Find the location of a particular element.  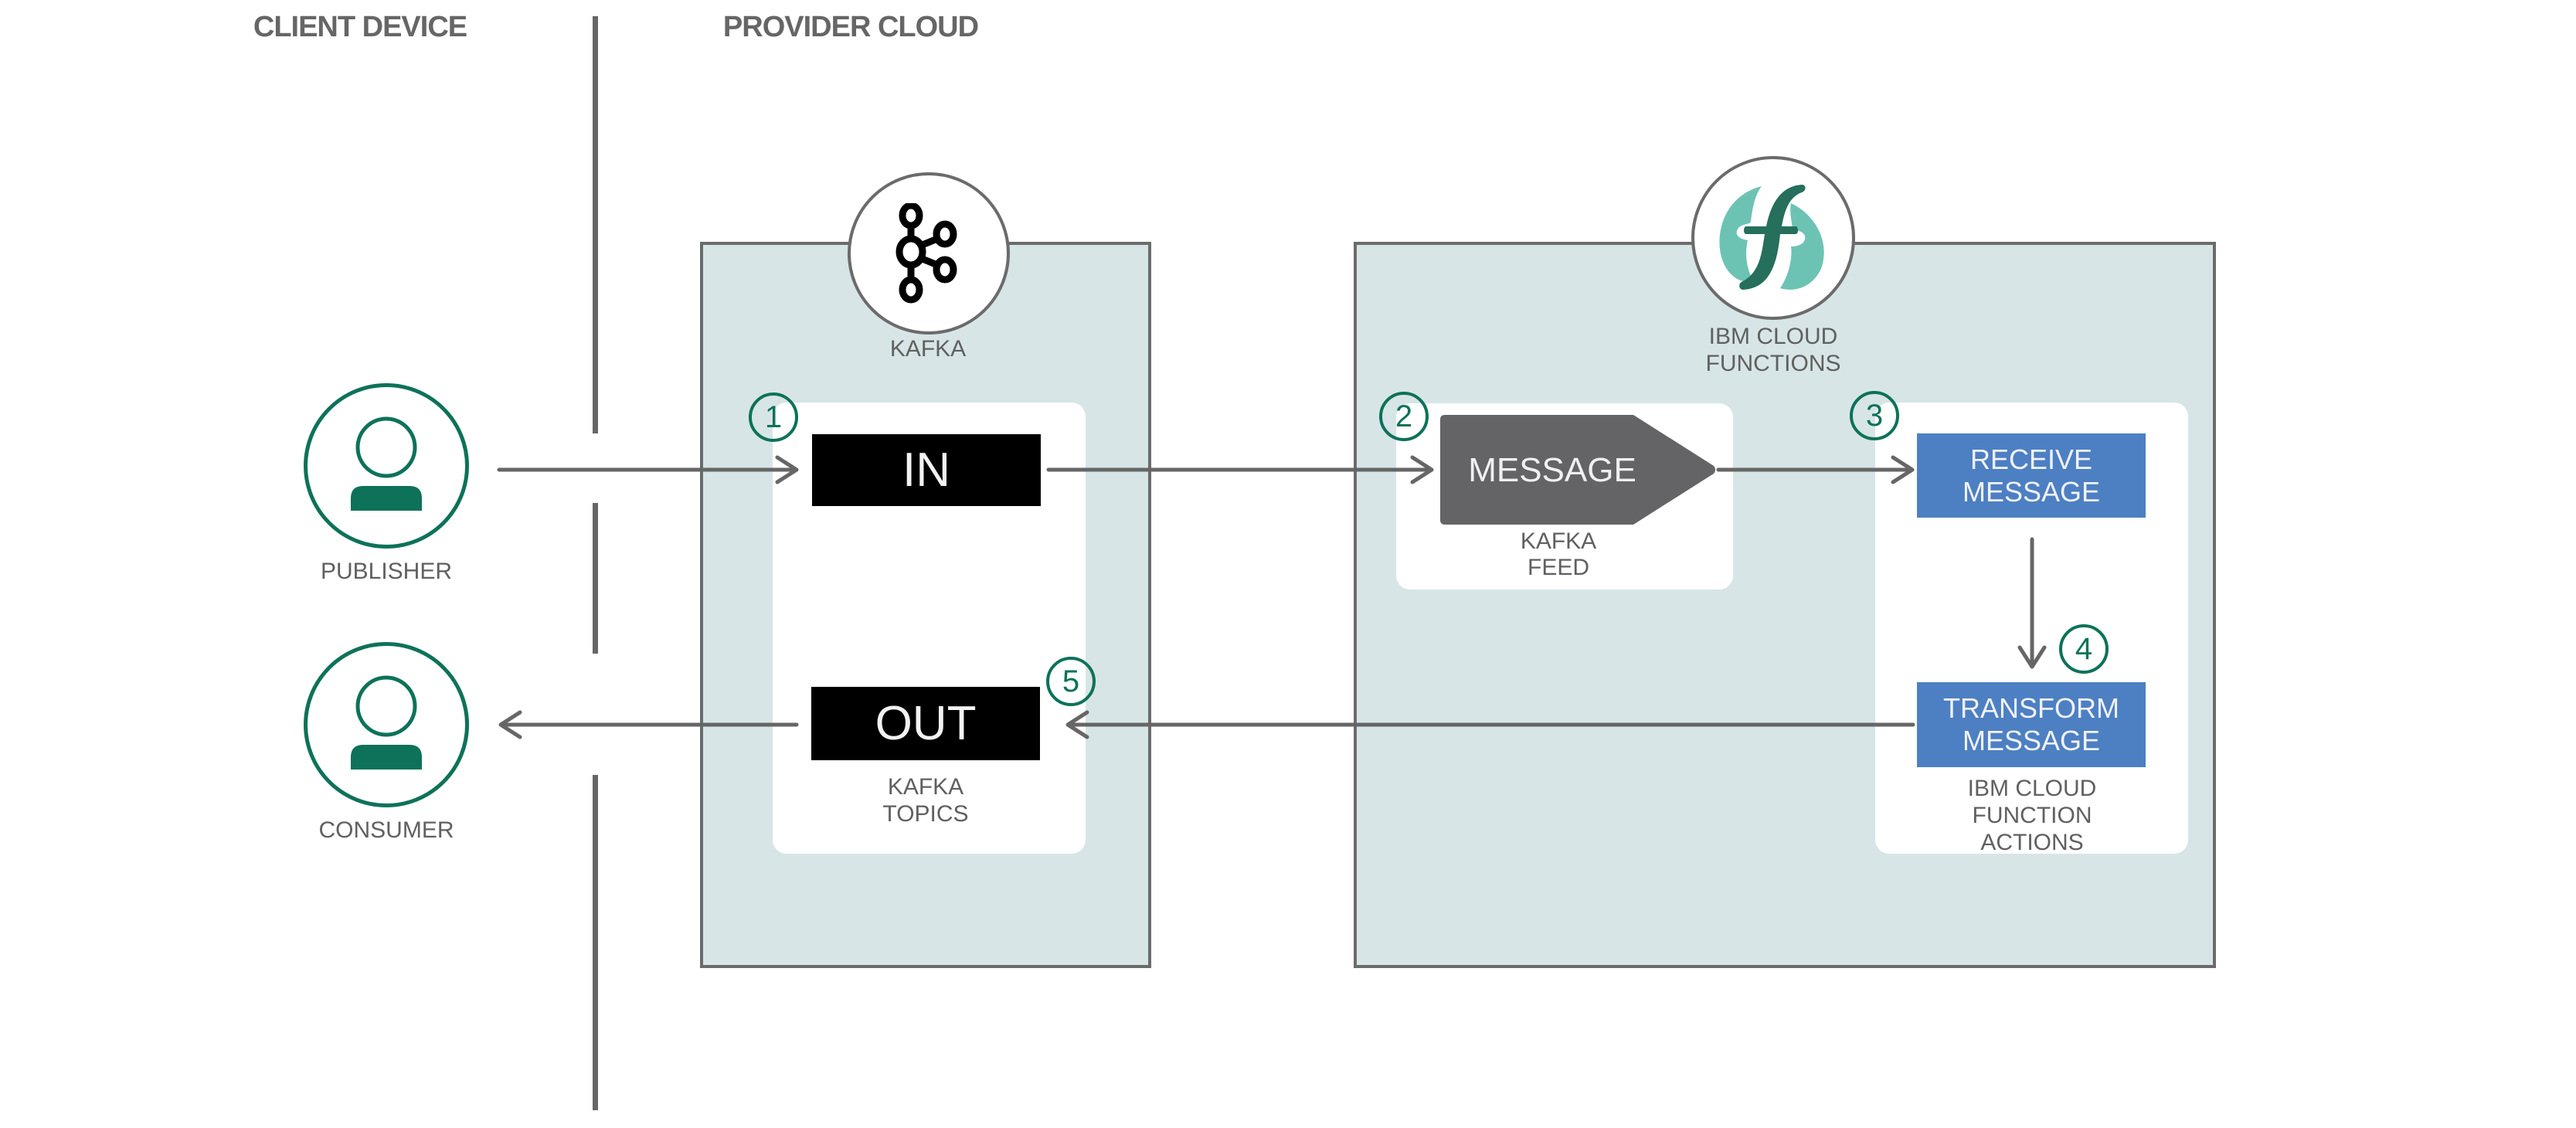

kafka-feed-label-2: FEED is located at coordinates (1558, 568).